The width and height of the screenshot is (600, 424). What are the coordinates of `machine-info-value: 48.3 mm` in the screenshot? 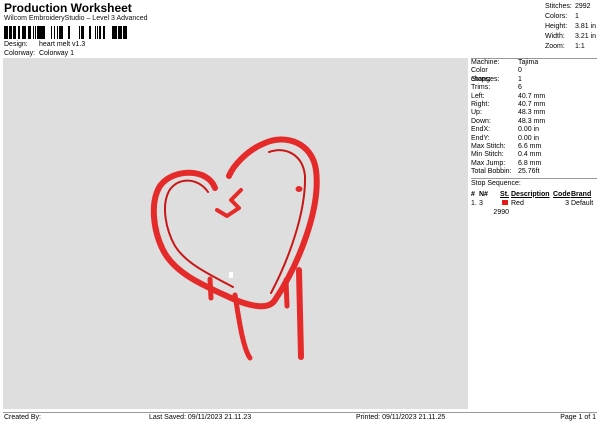 It's located at (532, 121).